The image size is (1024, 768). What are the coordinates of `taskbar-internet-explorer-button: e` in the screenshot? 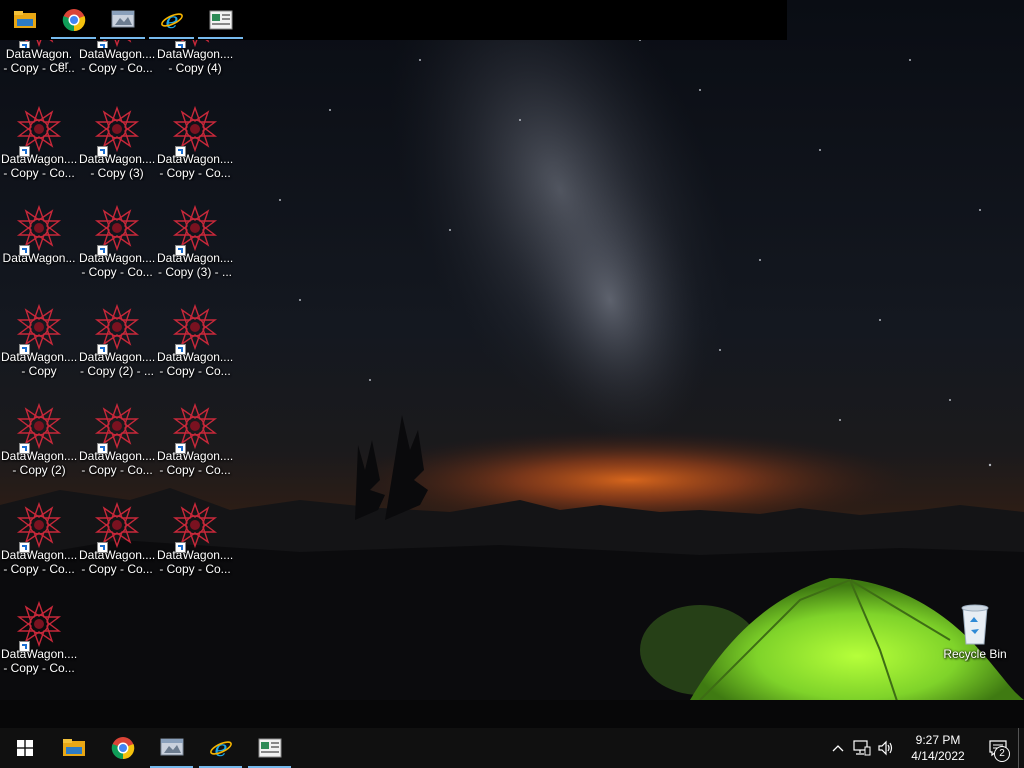 It's located at (220, 748).